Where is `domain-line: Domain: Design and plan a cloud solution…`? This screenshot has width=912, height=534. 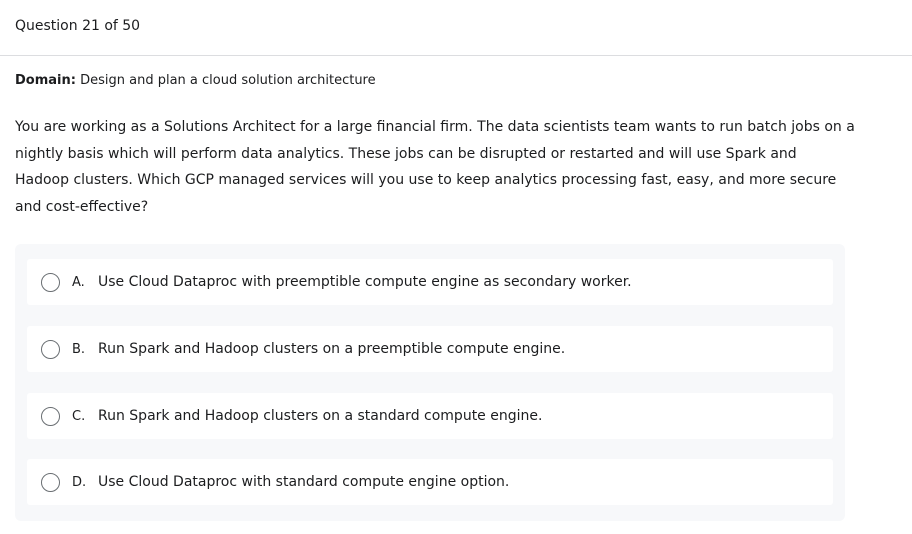 domain-line: Domain: Design and plan a cloud solution… is located at coordinates (195, 80).